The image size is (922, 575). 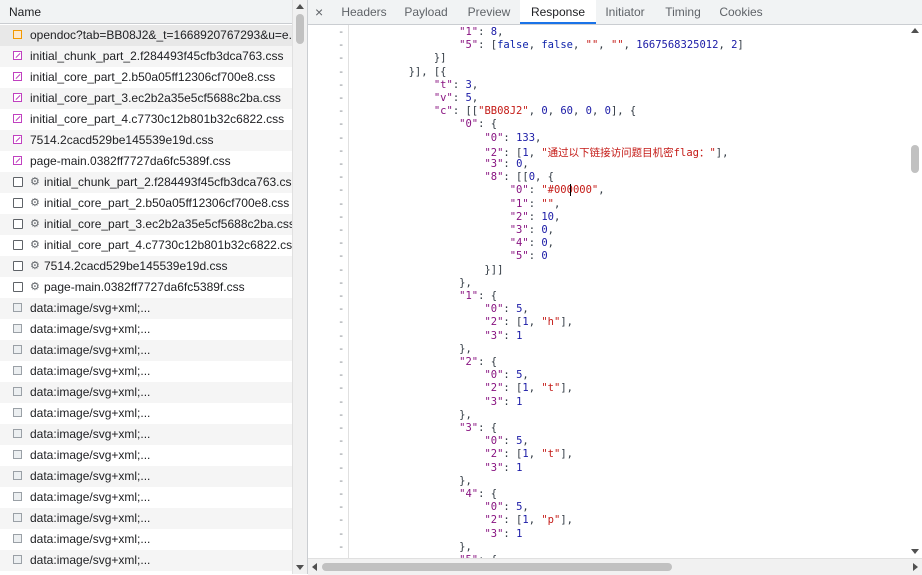 I want to click on response-line: "3": 1, so click(x=503, y=335).